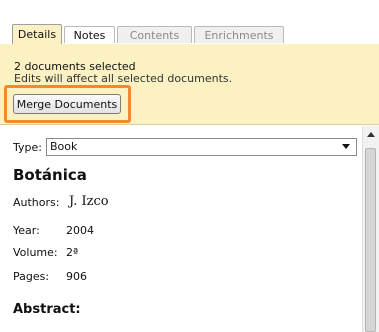 Image resolution: width=379 pixels, height=332 pixels. I want to click on year-value: 2004, so click(80, 230).